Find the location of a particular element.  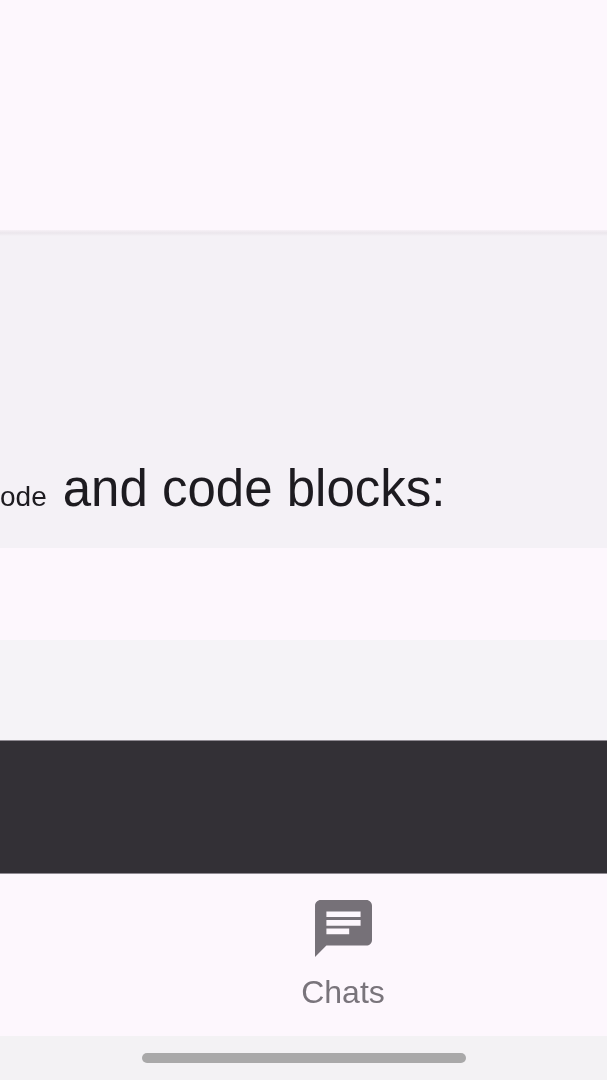

chat-bubble-icon is located at coordinates (343, 928).